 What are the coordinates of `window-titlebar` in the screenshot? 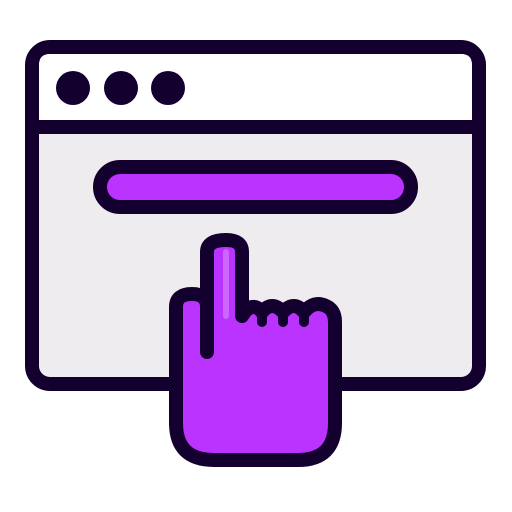 It's located at (255, 89).